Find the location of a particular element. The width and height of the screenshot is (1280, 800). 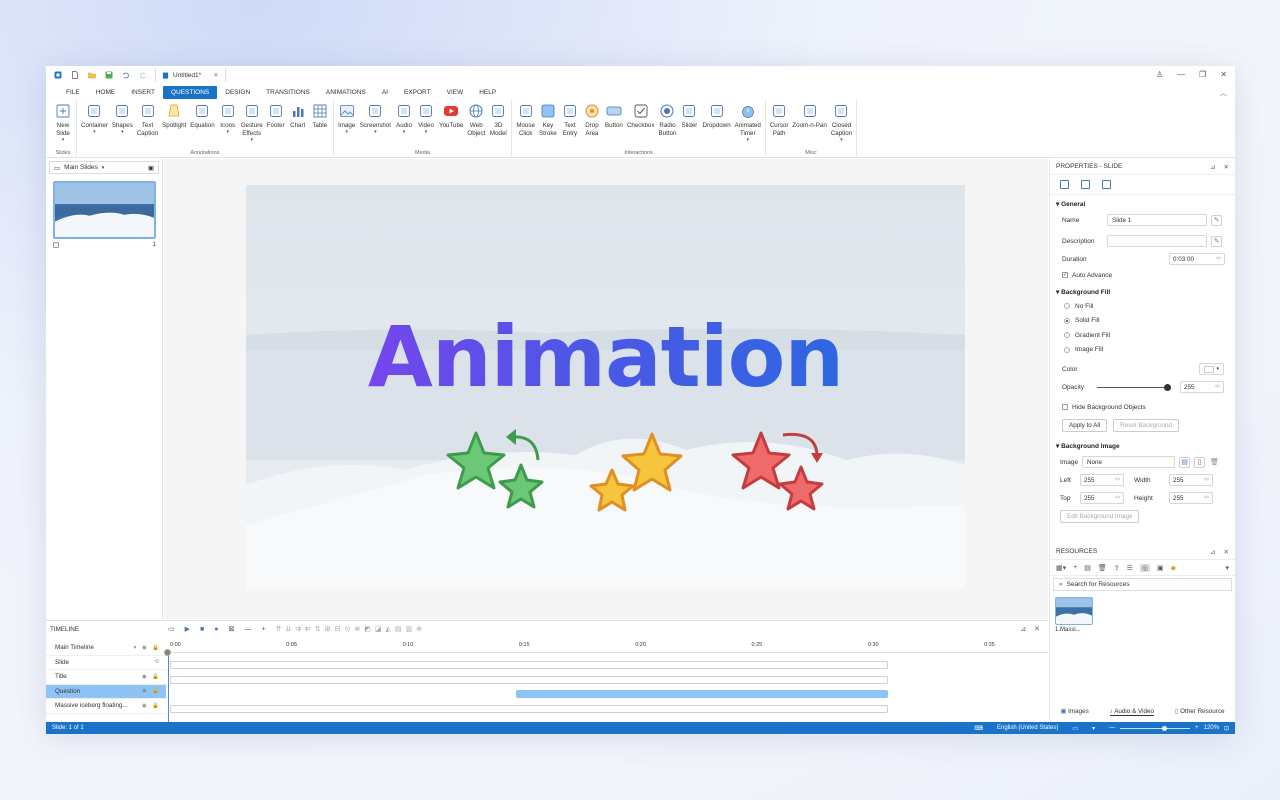

timeline-row: Title ◉ 🔒 is located at coordinates (106, 677).